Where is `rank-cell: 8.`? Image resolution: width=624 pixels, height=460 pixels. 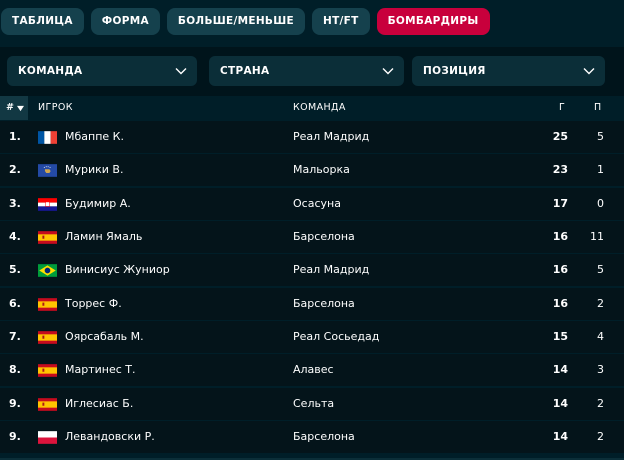
rank-cell: 8. is located at coordinates (15, 370).